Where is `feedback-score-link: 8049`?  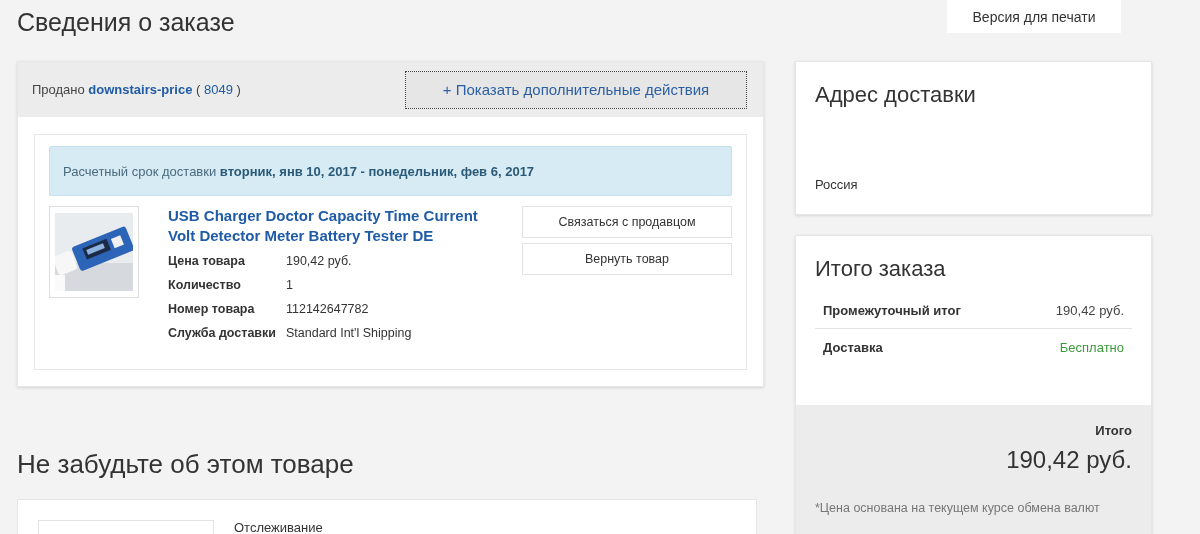
feedback-score-link: 8049 is located at coordinates (218, 89).